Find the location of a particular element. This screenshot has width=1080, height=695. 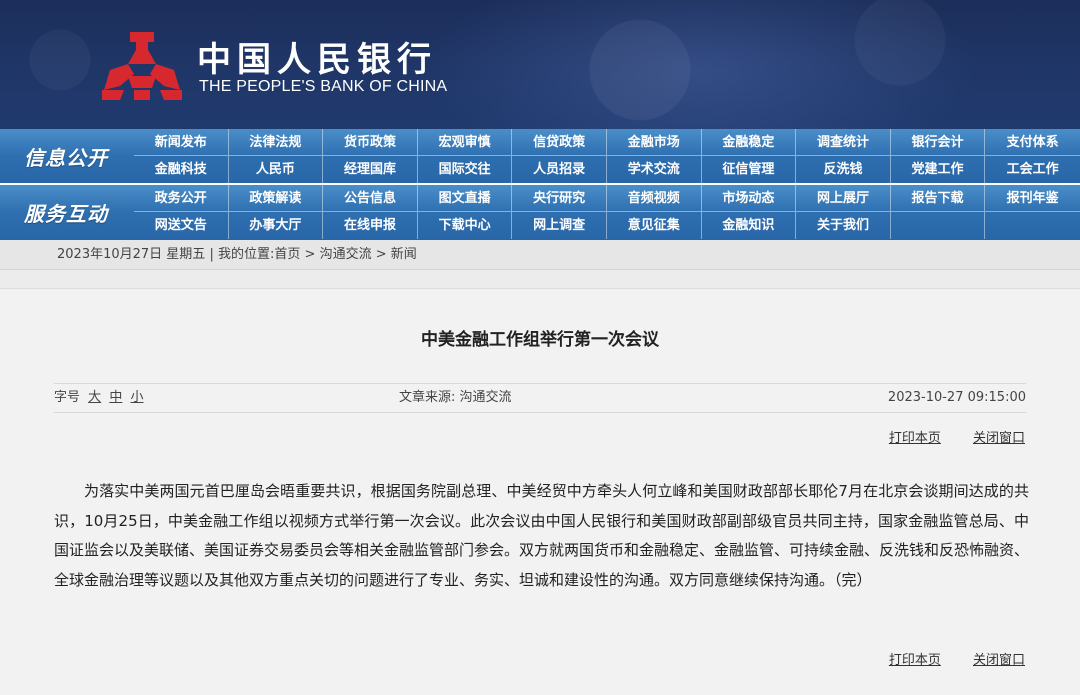

bank-name-en: THE PEOPLE'S BANK OF CHINA is located at coordinates (323, 86).